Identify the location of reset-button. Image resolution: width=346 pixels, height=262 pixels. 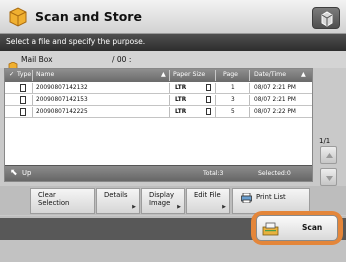
(326, 18).